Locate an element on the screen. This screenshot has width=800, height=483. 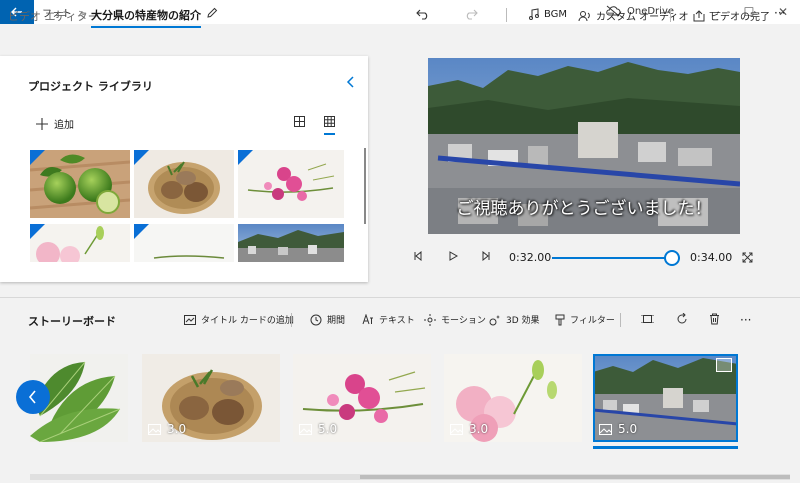
resize-icon is located at coordinates (647, 319).